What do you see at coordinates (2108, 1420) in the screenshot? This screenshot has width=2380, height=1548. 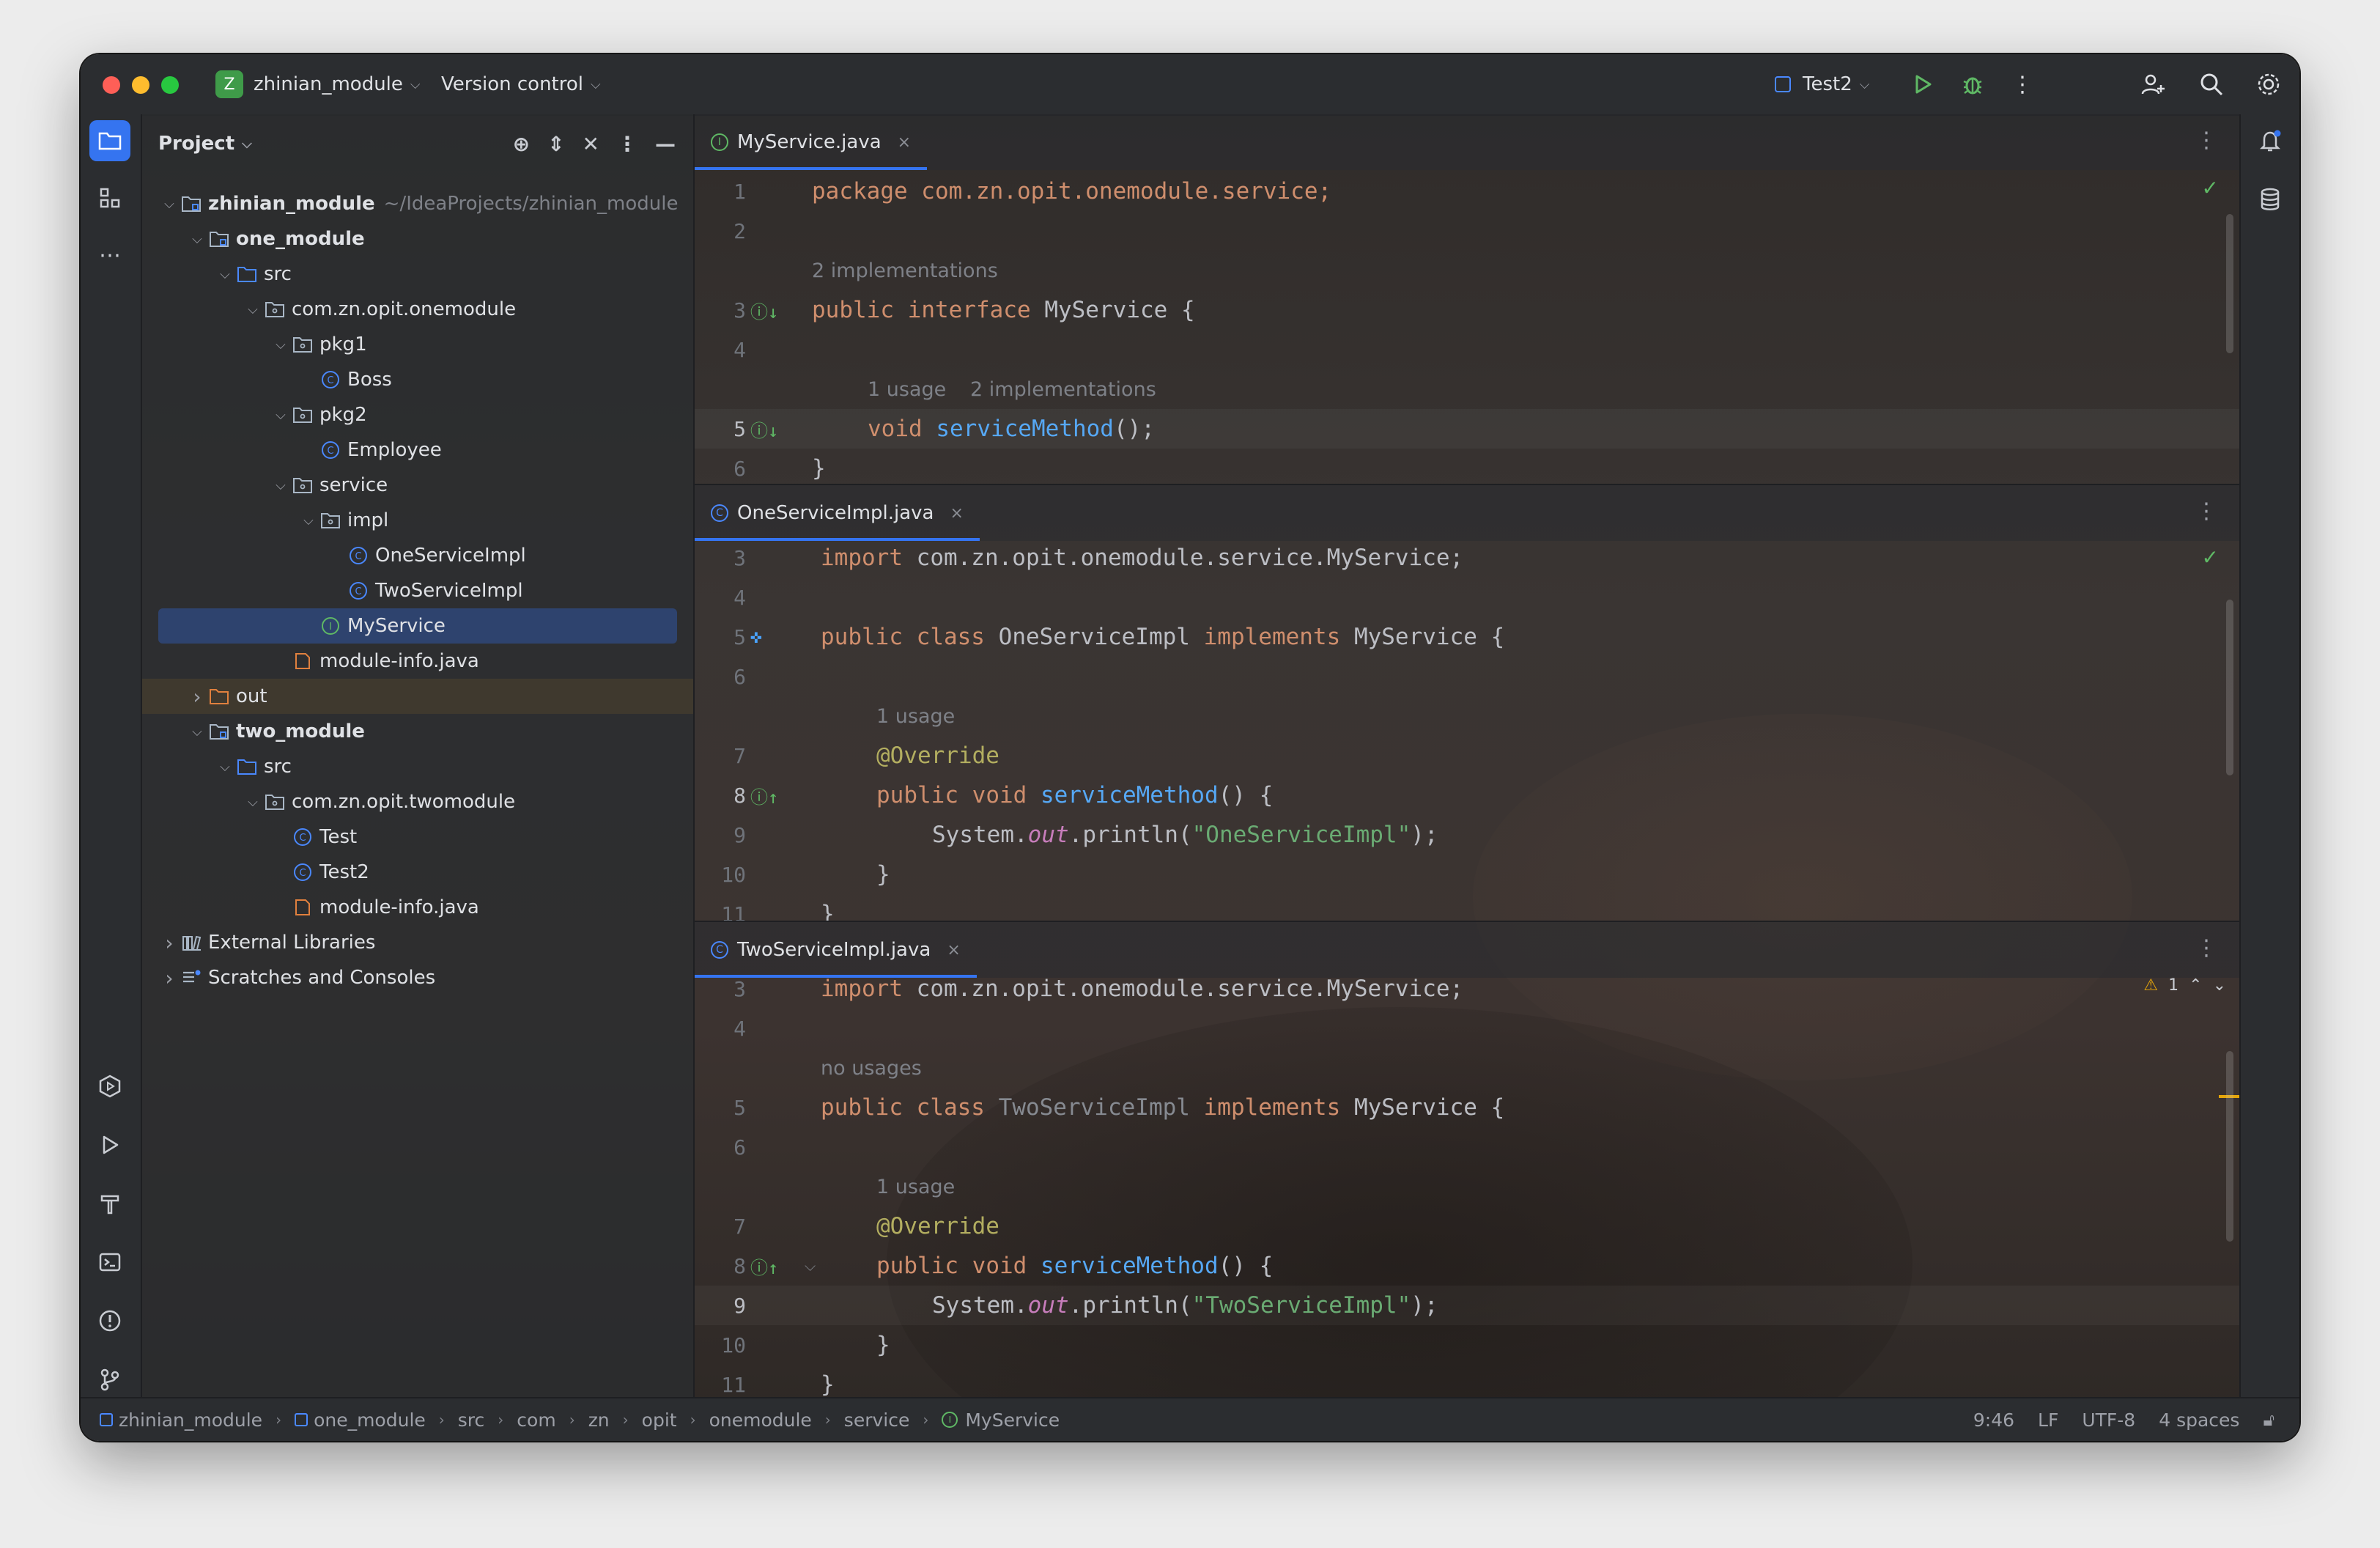 I see `file-encoding: UTF-8` at bounding box center [2108, 1420].